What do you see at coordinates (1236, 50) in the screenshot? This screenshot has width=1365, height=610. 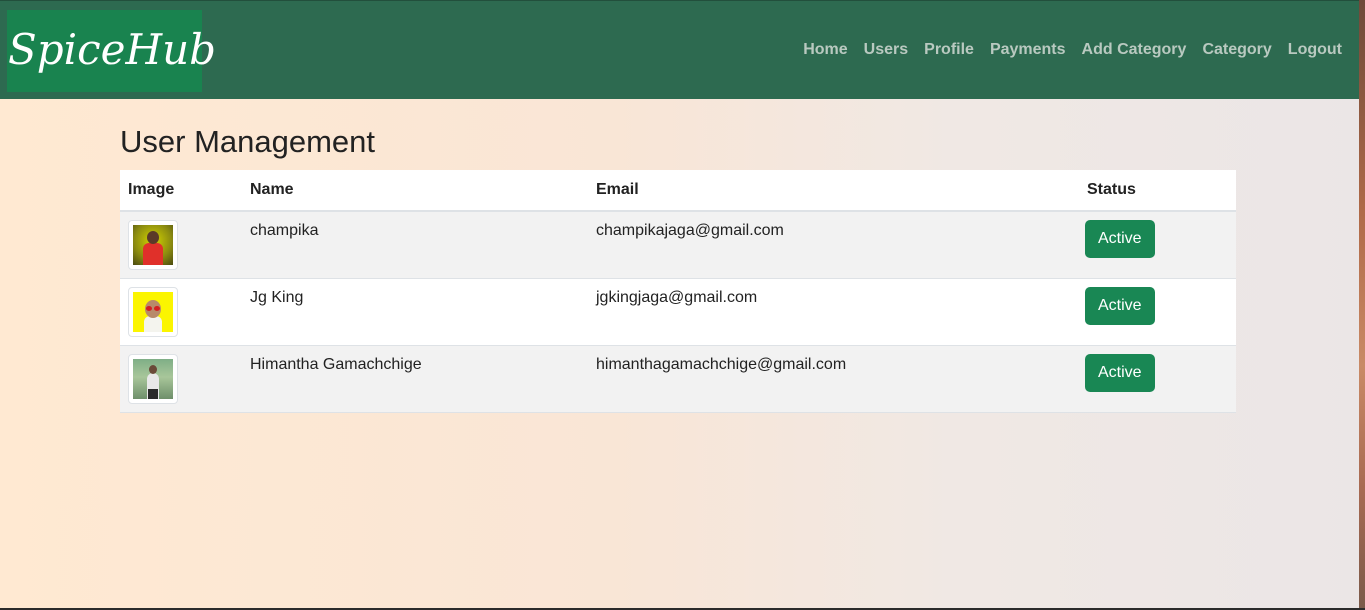 I see `nav-link-category: Category` at bounding box center [1236, 50].